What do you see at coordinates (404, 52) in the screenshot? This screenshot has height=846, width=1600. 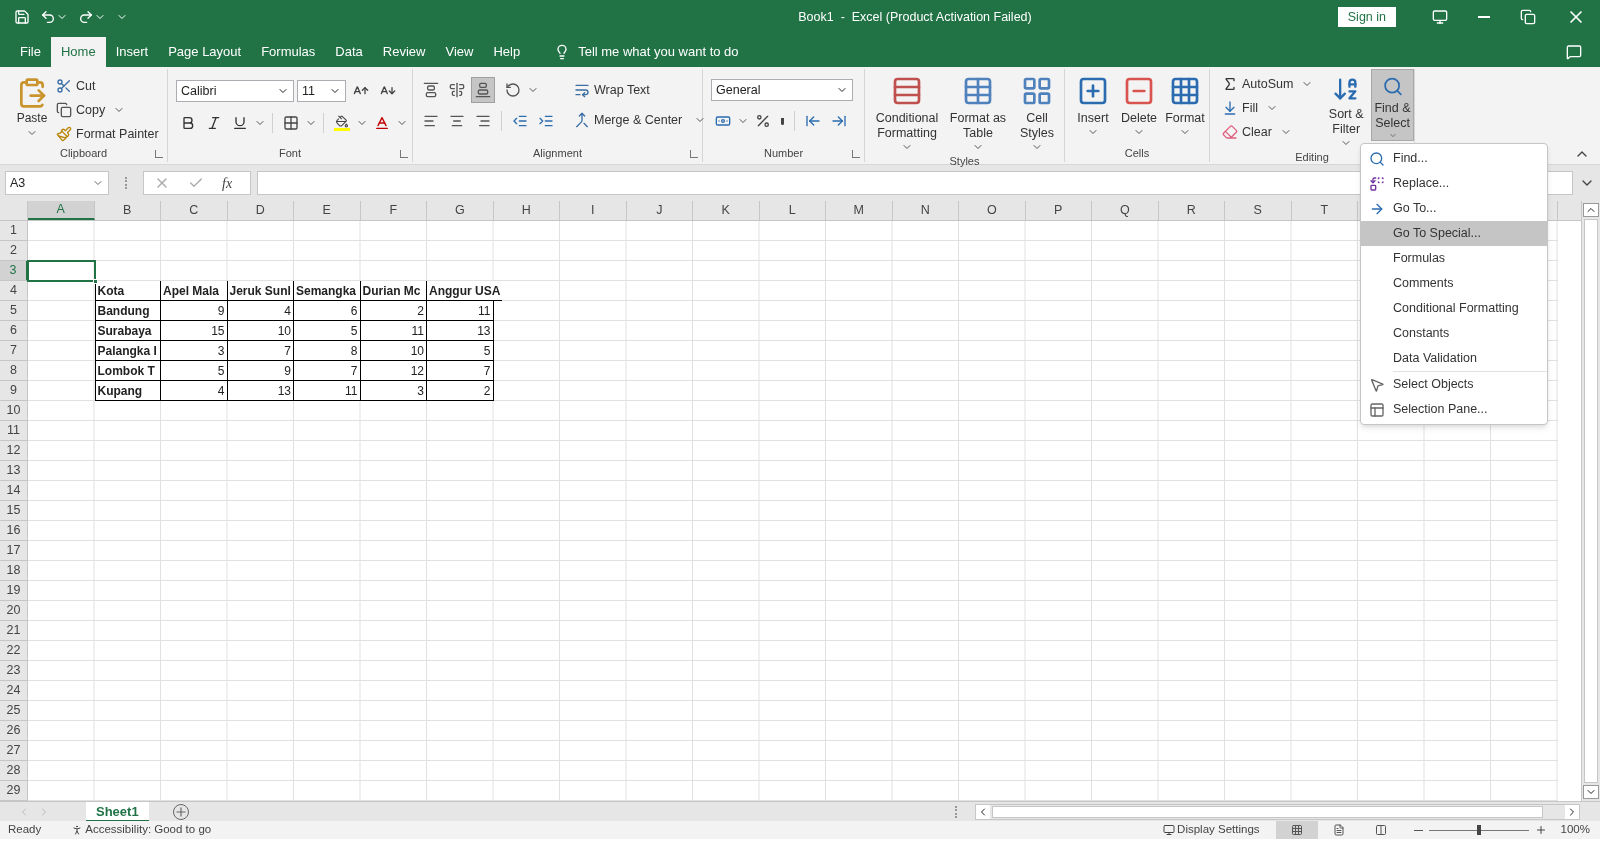 I see `ribbon-tab: Review` at bounding box center [404, 52].